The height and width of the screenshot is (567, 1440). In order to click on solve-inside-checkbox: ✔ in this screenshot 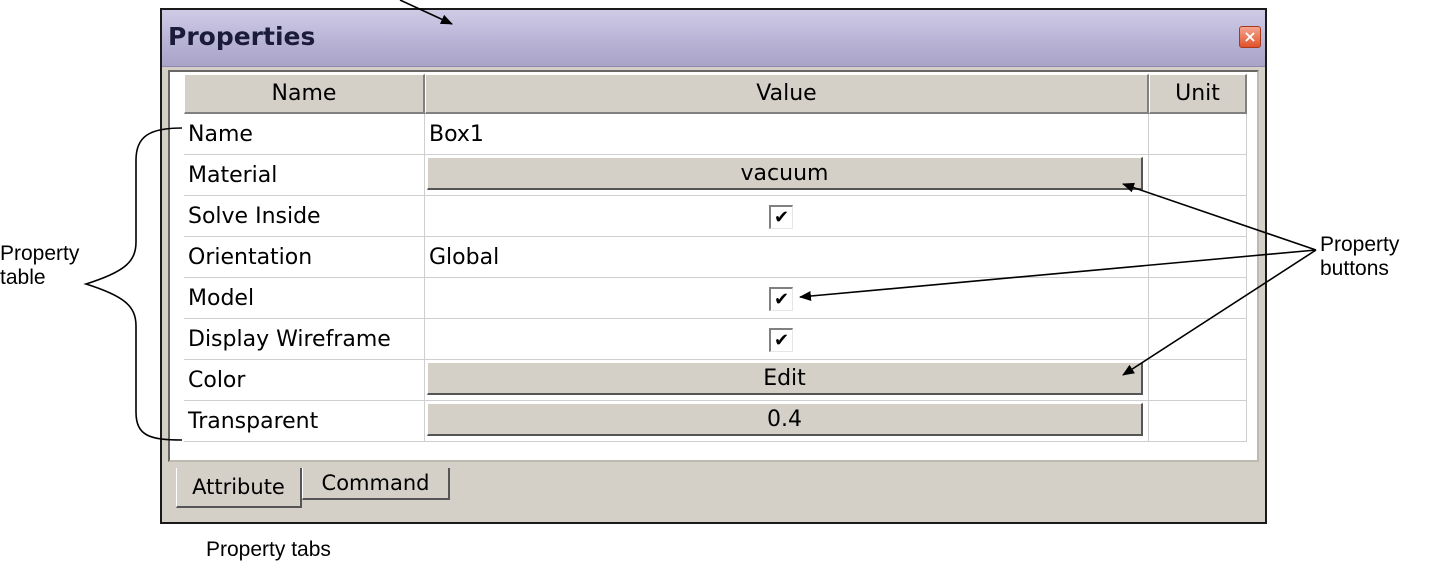, I will do `click(781, 217)`.